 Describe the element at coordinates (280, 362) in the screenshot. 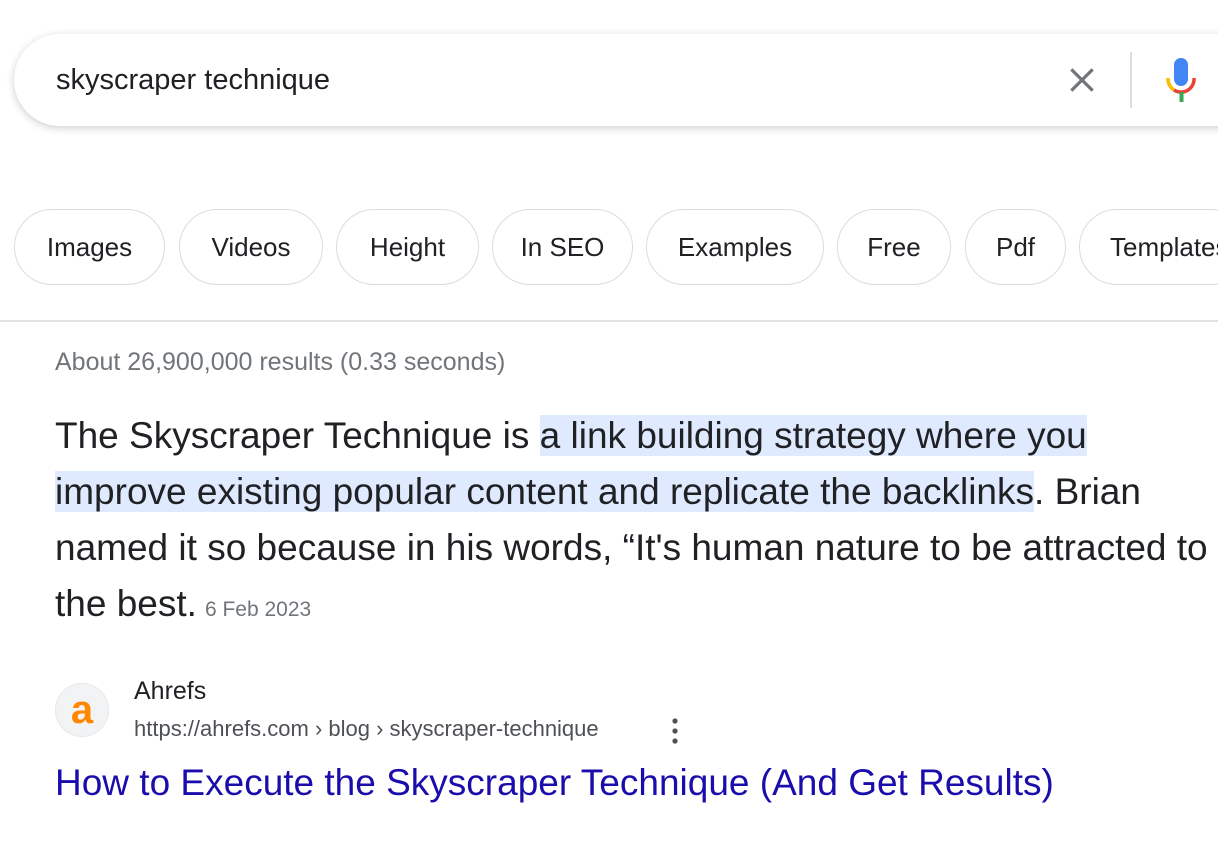

I see `result-stats: About 26,900,000 results (0.33 seconds)` at that location.